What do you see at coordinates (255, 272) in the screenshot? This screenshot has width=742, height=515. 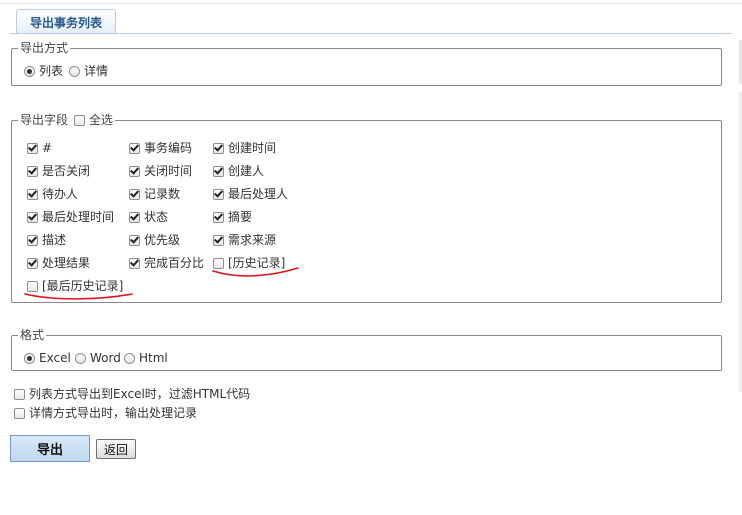 I see `annotation-underline-history` at bounding box center [255, 272].